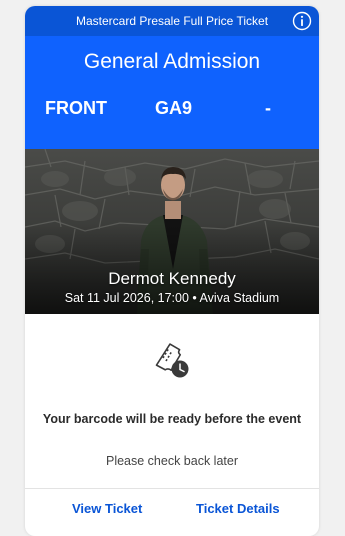  What do you see at coordinates (172, 298) in the screenshot?
I see `event-date-venue: Sat 11 Jul 2026, 17:00 • Aviva Stadium` at bounding box center [172, 298].